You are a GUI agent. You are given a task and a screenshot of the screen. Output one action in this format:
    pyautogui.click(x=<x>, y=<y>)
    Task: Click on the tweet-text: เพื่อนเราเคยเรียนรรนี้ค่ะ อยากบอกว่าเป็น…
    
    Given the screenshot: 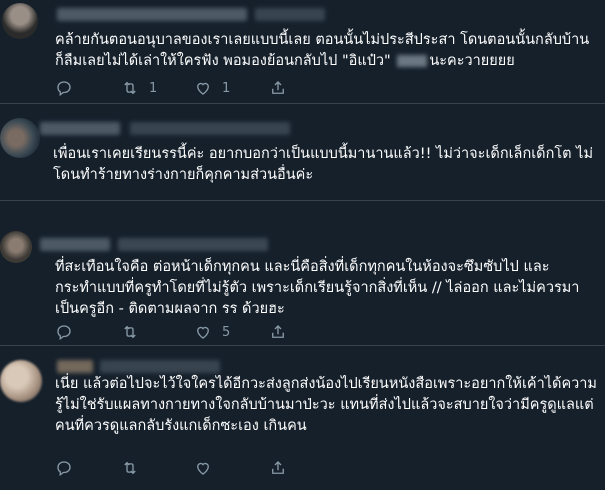 What is the action you would take?
    pyautogui.click(x=323, y=164)
    